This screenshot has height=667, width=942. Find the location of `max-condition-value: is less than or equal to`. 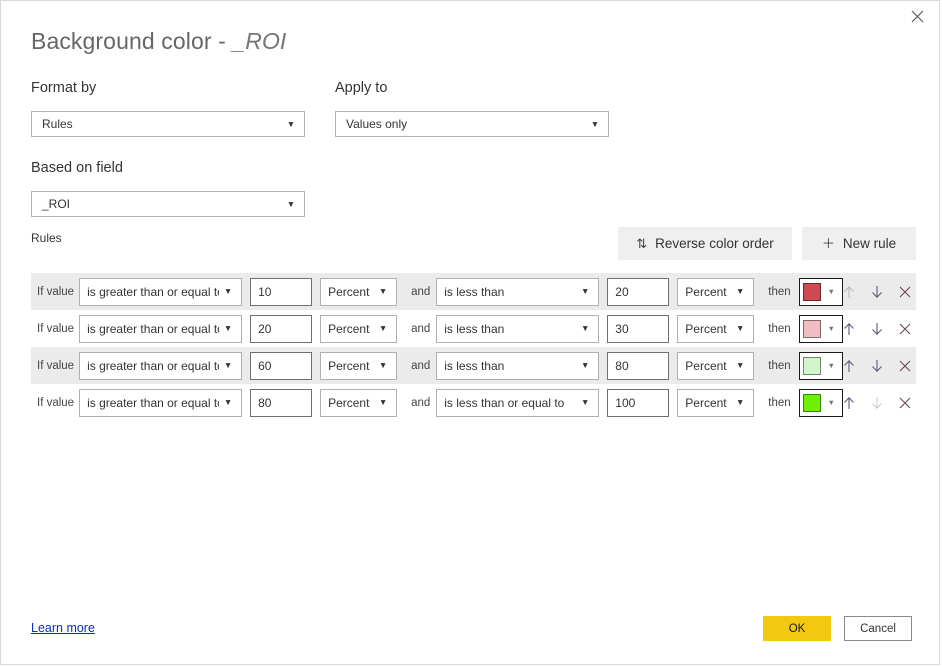

max-condition-value: is less than or equal to is located at coordinates (504, 402).